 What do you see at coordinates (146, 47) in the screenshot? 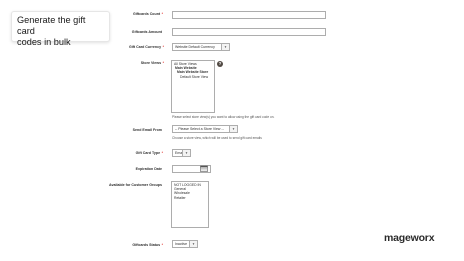
I see `currency-label: Gift Card Currency *` at bounding box center [146, 47].